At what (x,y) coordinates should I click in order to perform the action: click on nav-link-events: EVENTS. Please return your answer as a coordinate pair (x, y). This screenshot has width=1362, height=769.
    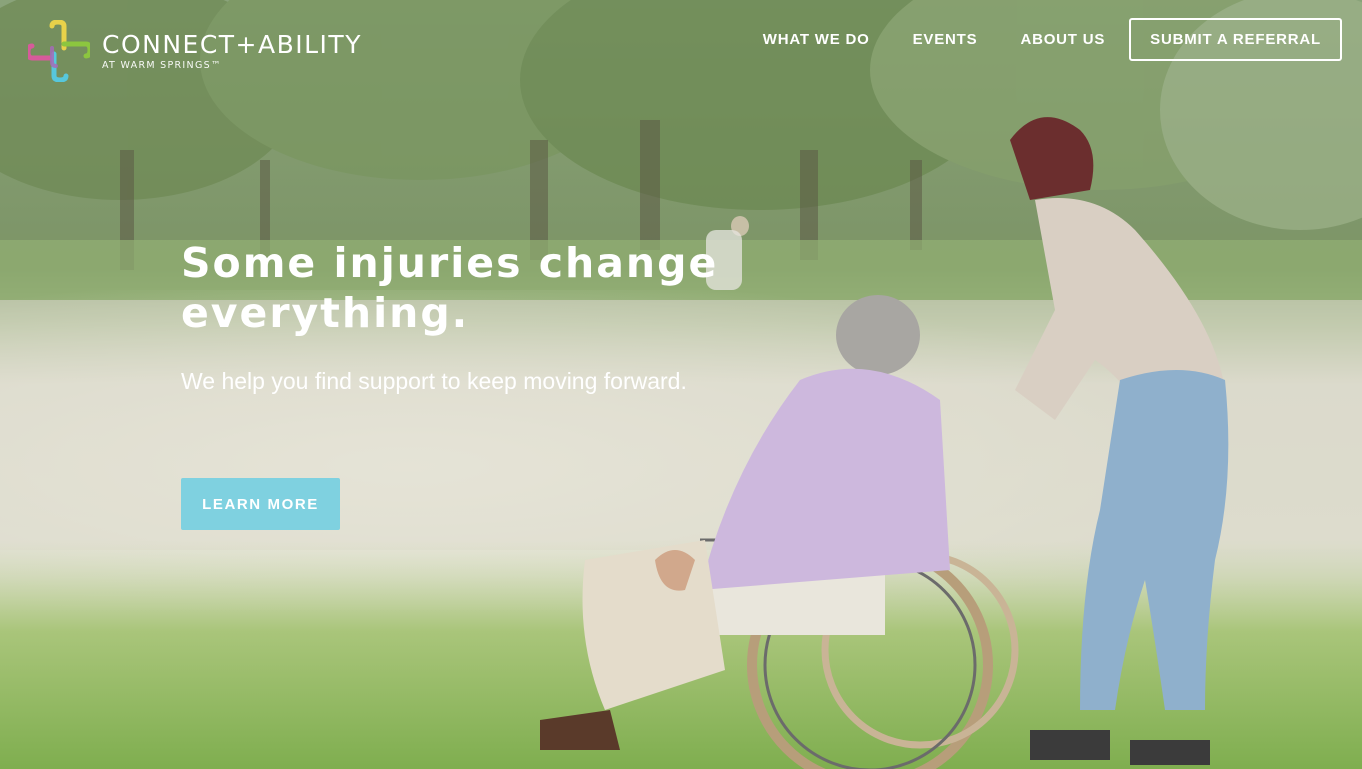
    Looking at the image, I should click on (945, 39).